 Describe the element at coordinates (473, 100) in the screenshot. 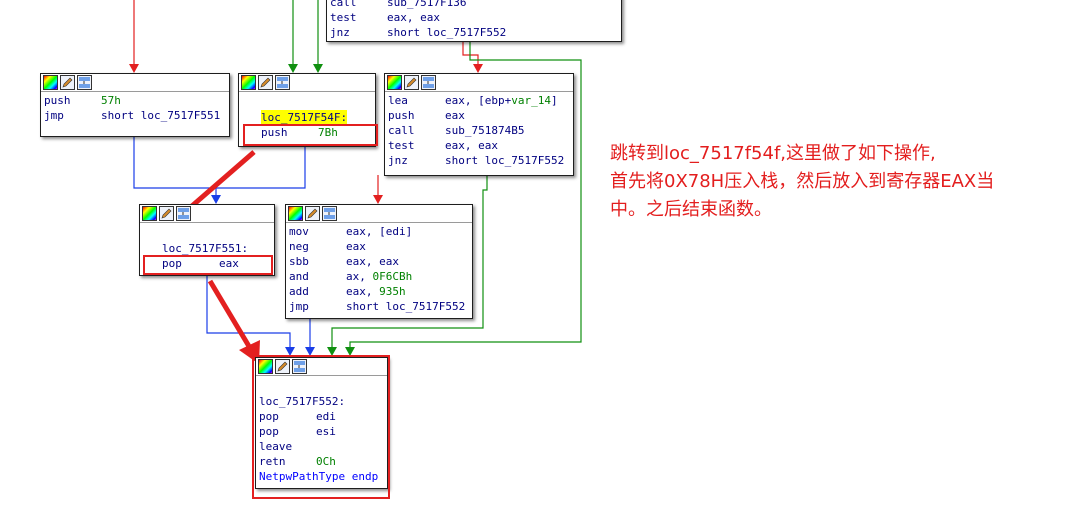

I see `asm-line: lea eax, [ebp+ var_14]` at that location.